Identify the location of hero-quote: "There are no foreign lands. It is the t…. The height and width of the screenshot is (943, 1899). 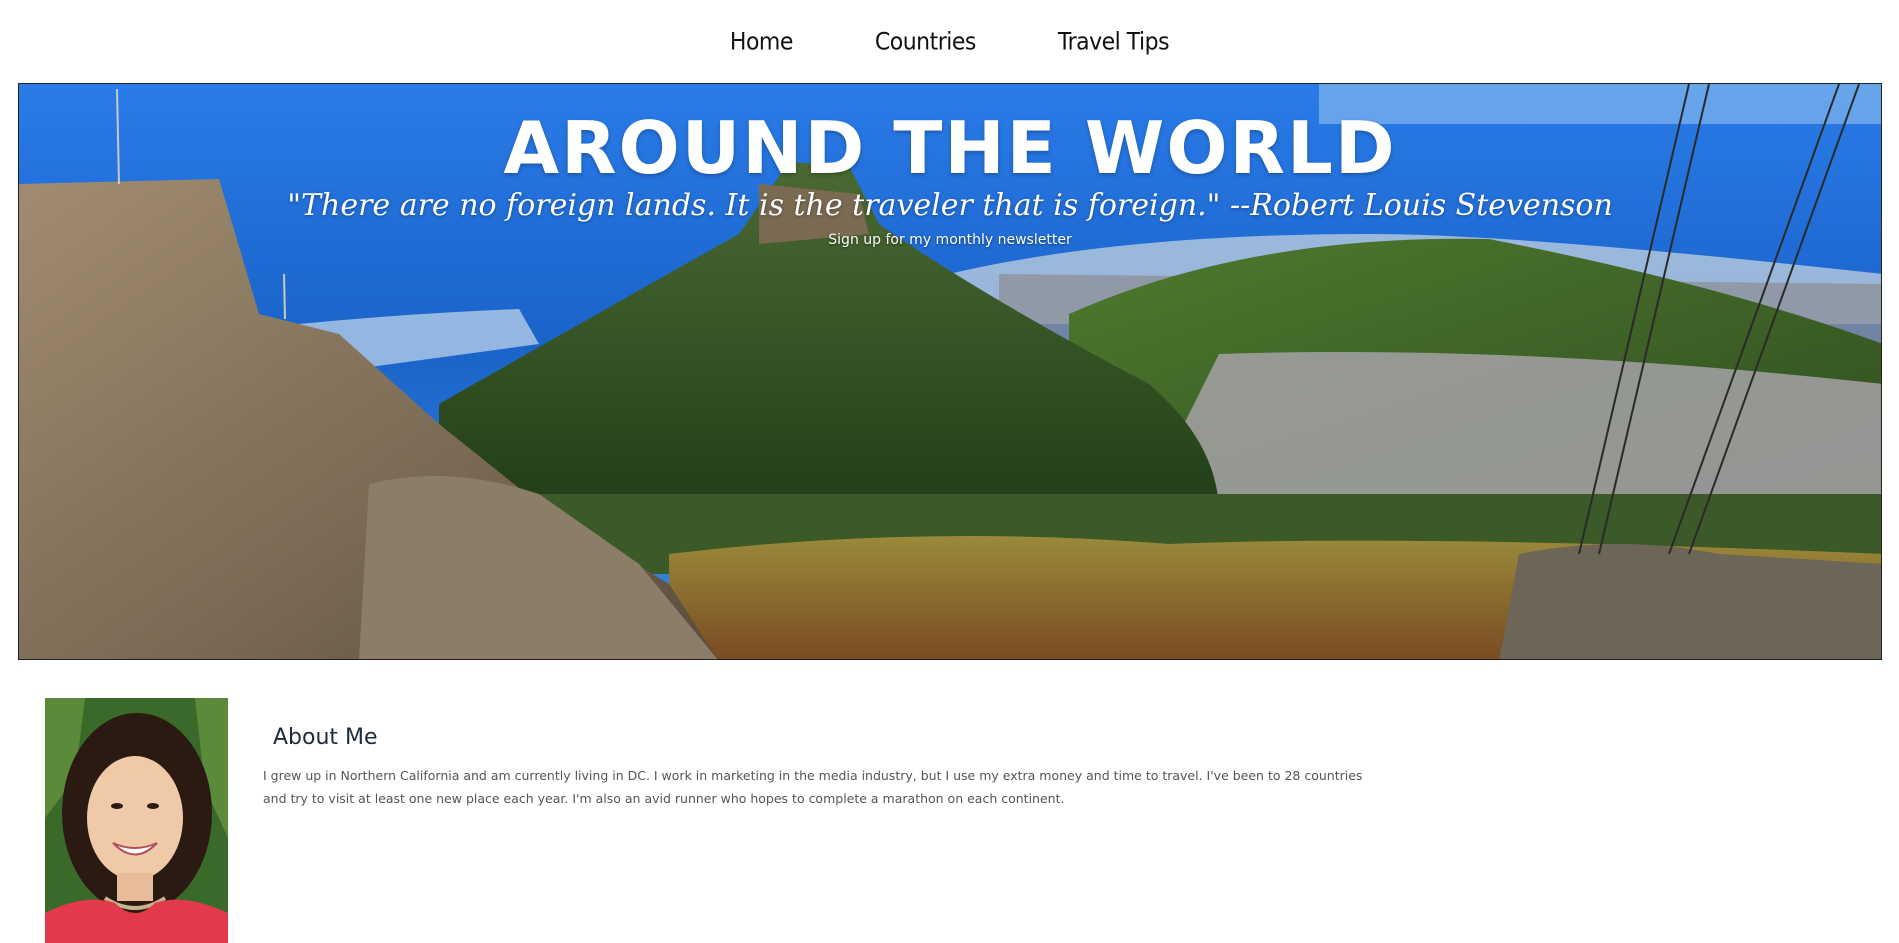
(950, 205).